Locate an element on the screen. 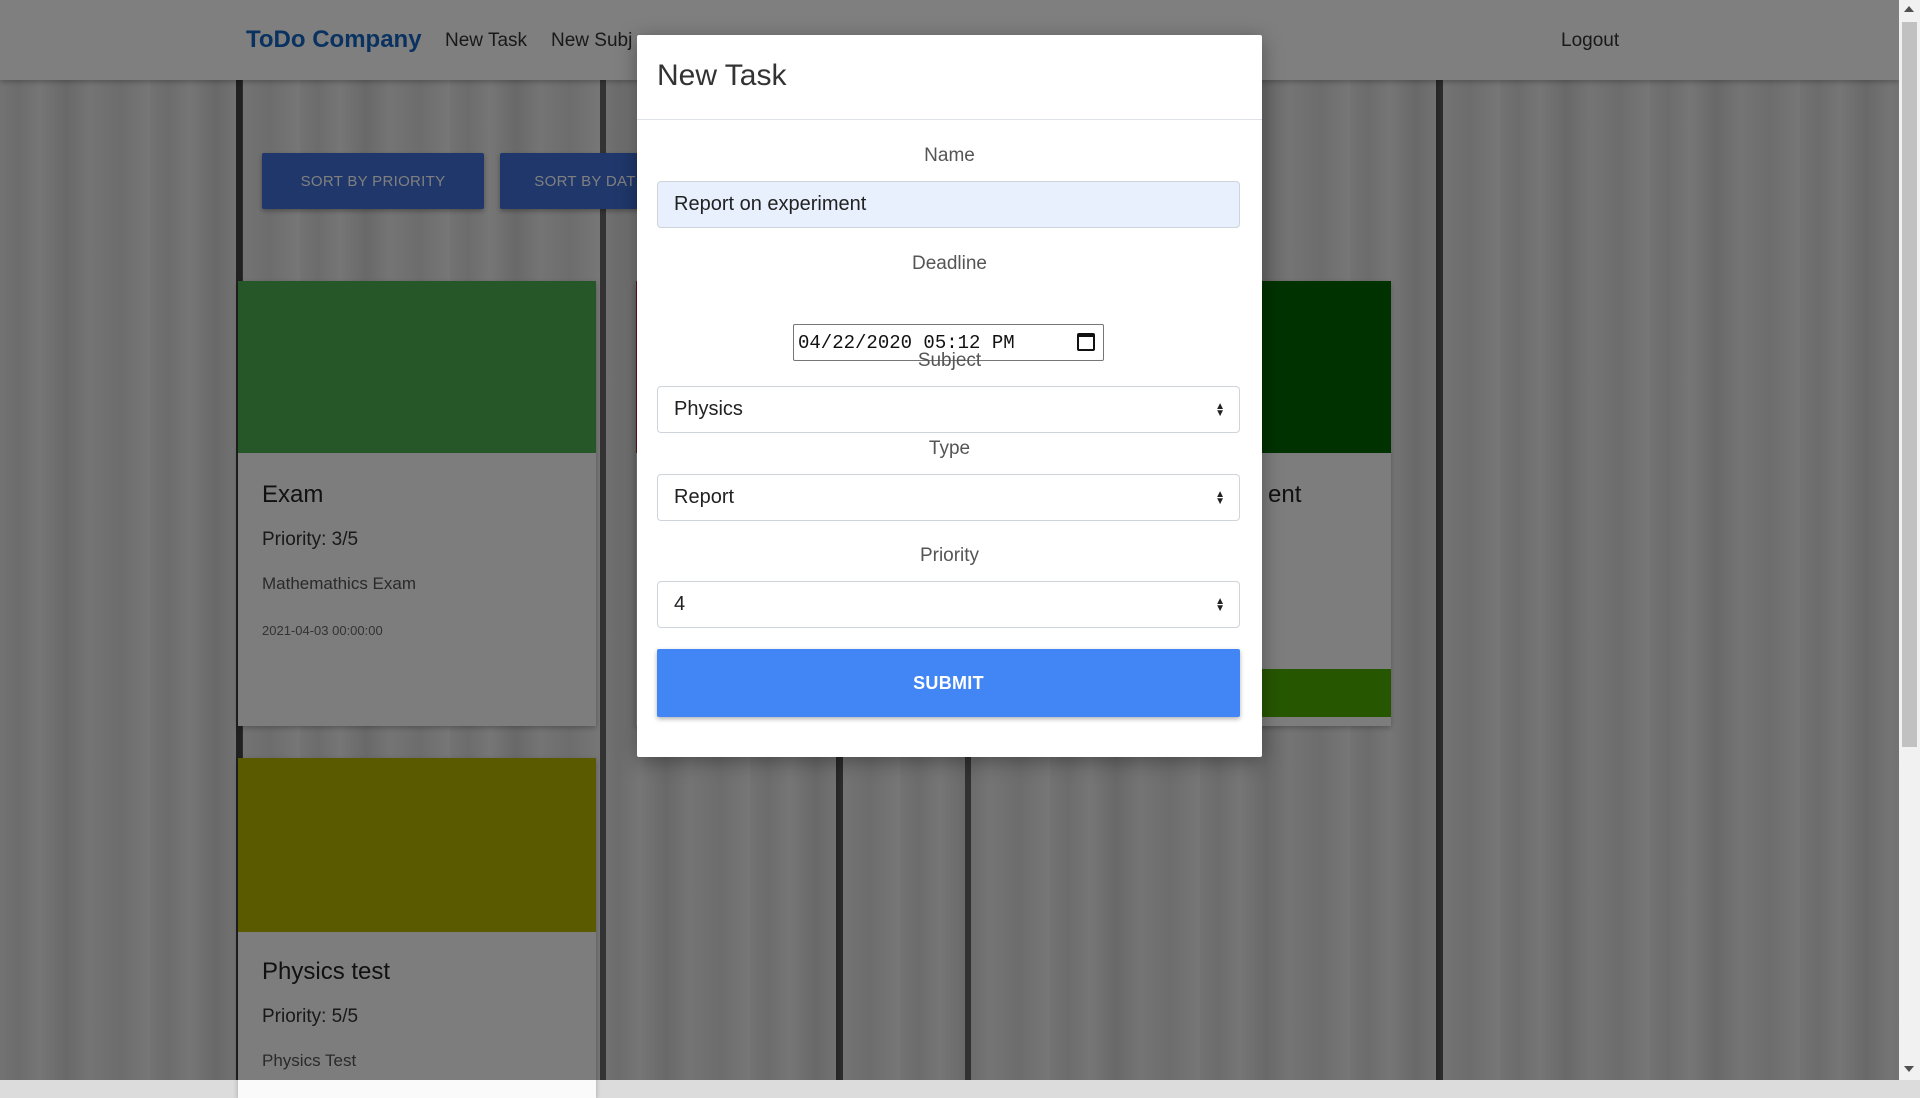  scroll-thumb is located at coordinates (1909, 384).